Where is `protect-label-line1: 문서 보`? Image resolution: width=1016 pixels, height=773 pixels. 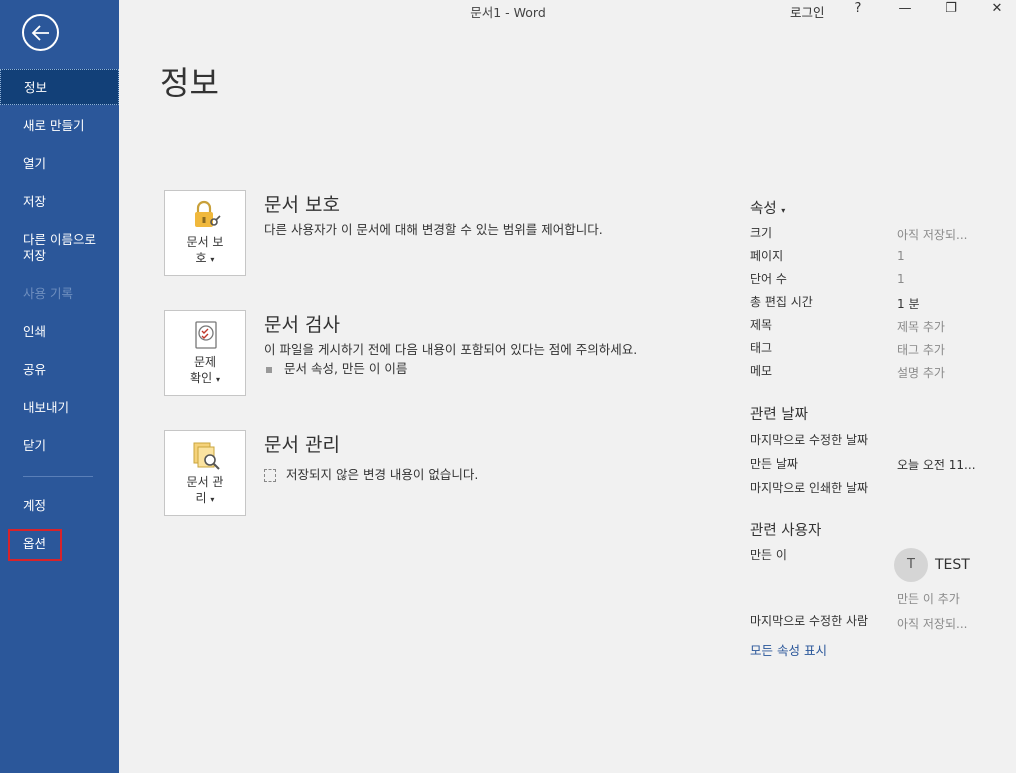 protect-label-line1: 문서 보 is located at coordinates (205, 242).